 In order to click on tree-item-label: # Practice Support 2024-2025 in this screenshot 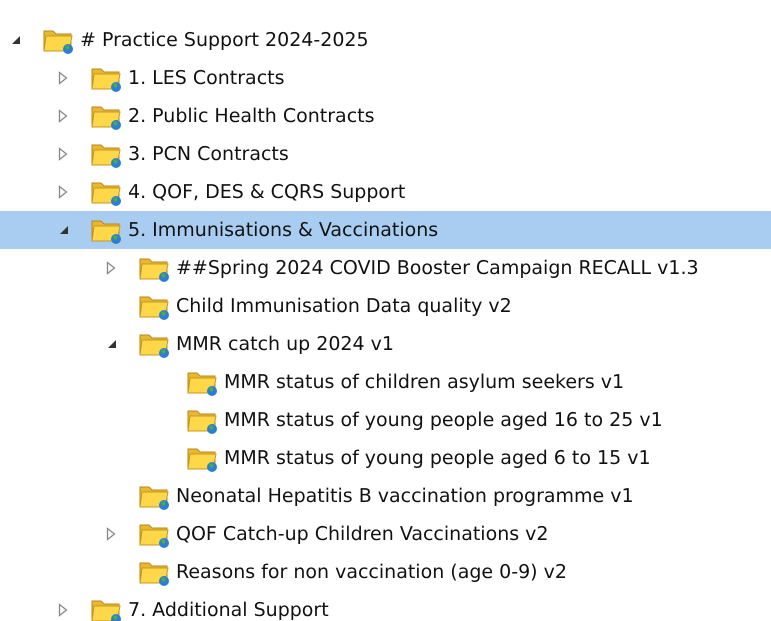, I will do `click(224, 40)`.